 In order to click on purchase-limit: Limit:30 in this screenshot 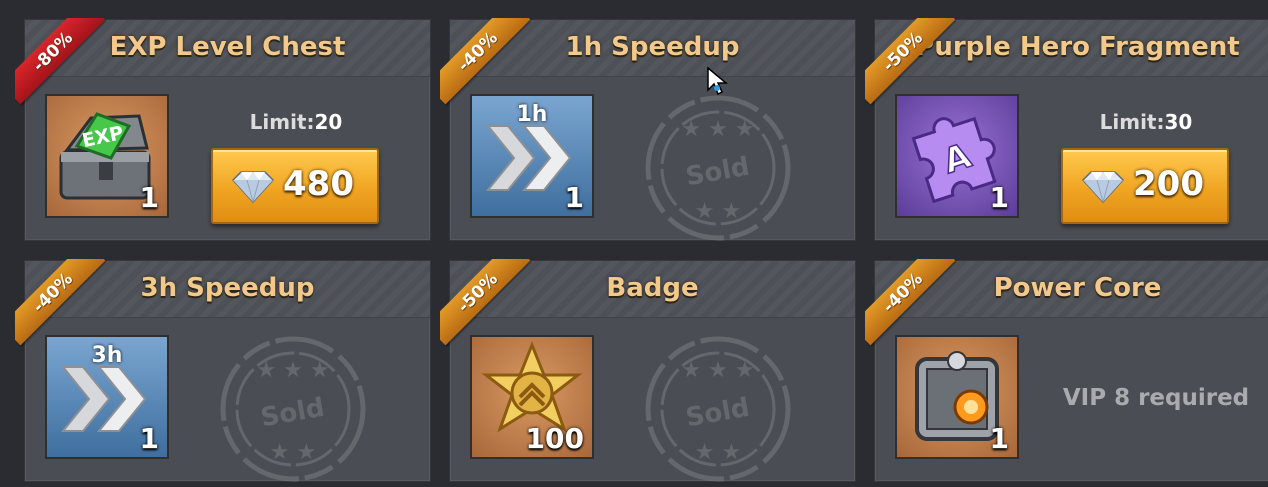, I will do `click(1146, 122)`.